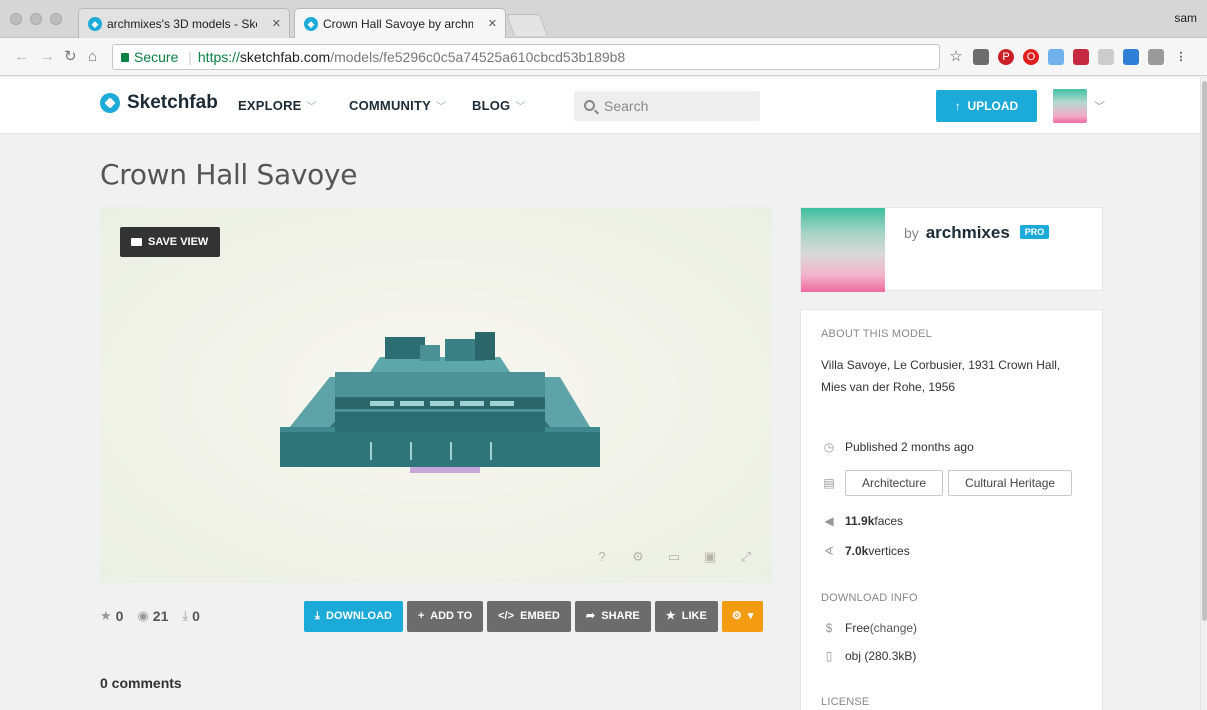  What do you see at coordinates (612, 616) in the screenshot?
I see `share-button: ➦ SHARE` at bounding box center [612, 616].